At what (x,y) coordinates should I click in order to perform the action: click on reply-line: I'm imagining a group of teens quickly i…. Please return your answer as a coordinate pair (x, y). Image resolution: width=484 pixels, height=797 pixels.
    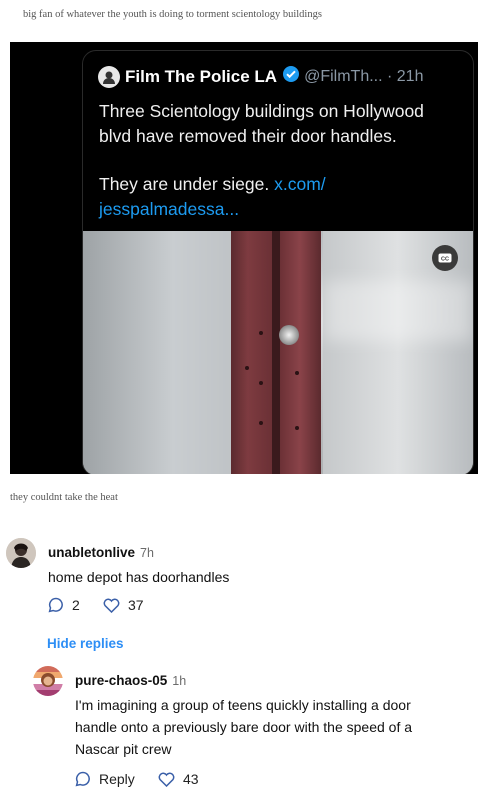
    Looking at the image, I should click on (243, 705).